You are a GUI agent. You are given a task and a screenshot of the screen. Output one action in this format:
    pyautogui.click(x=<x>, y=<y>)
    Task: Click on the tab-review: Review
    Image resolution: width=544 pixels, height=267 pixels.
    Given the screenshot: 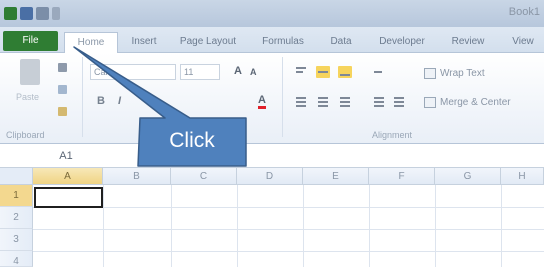 What is the action you would take?
    pyautogui.click(x=468, y=42)
    